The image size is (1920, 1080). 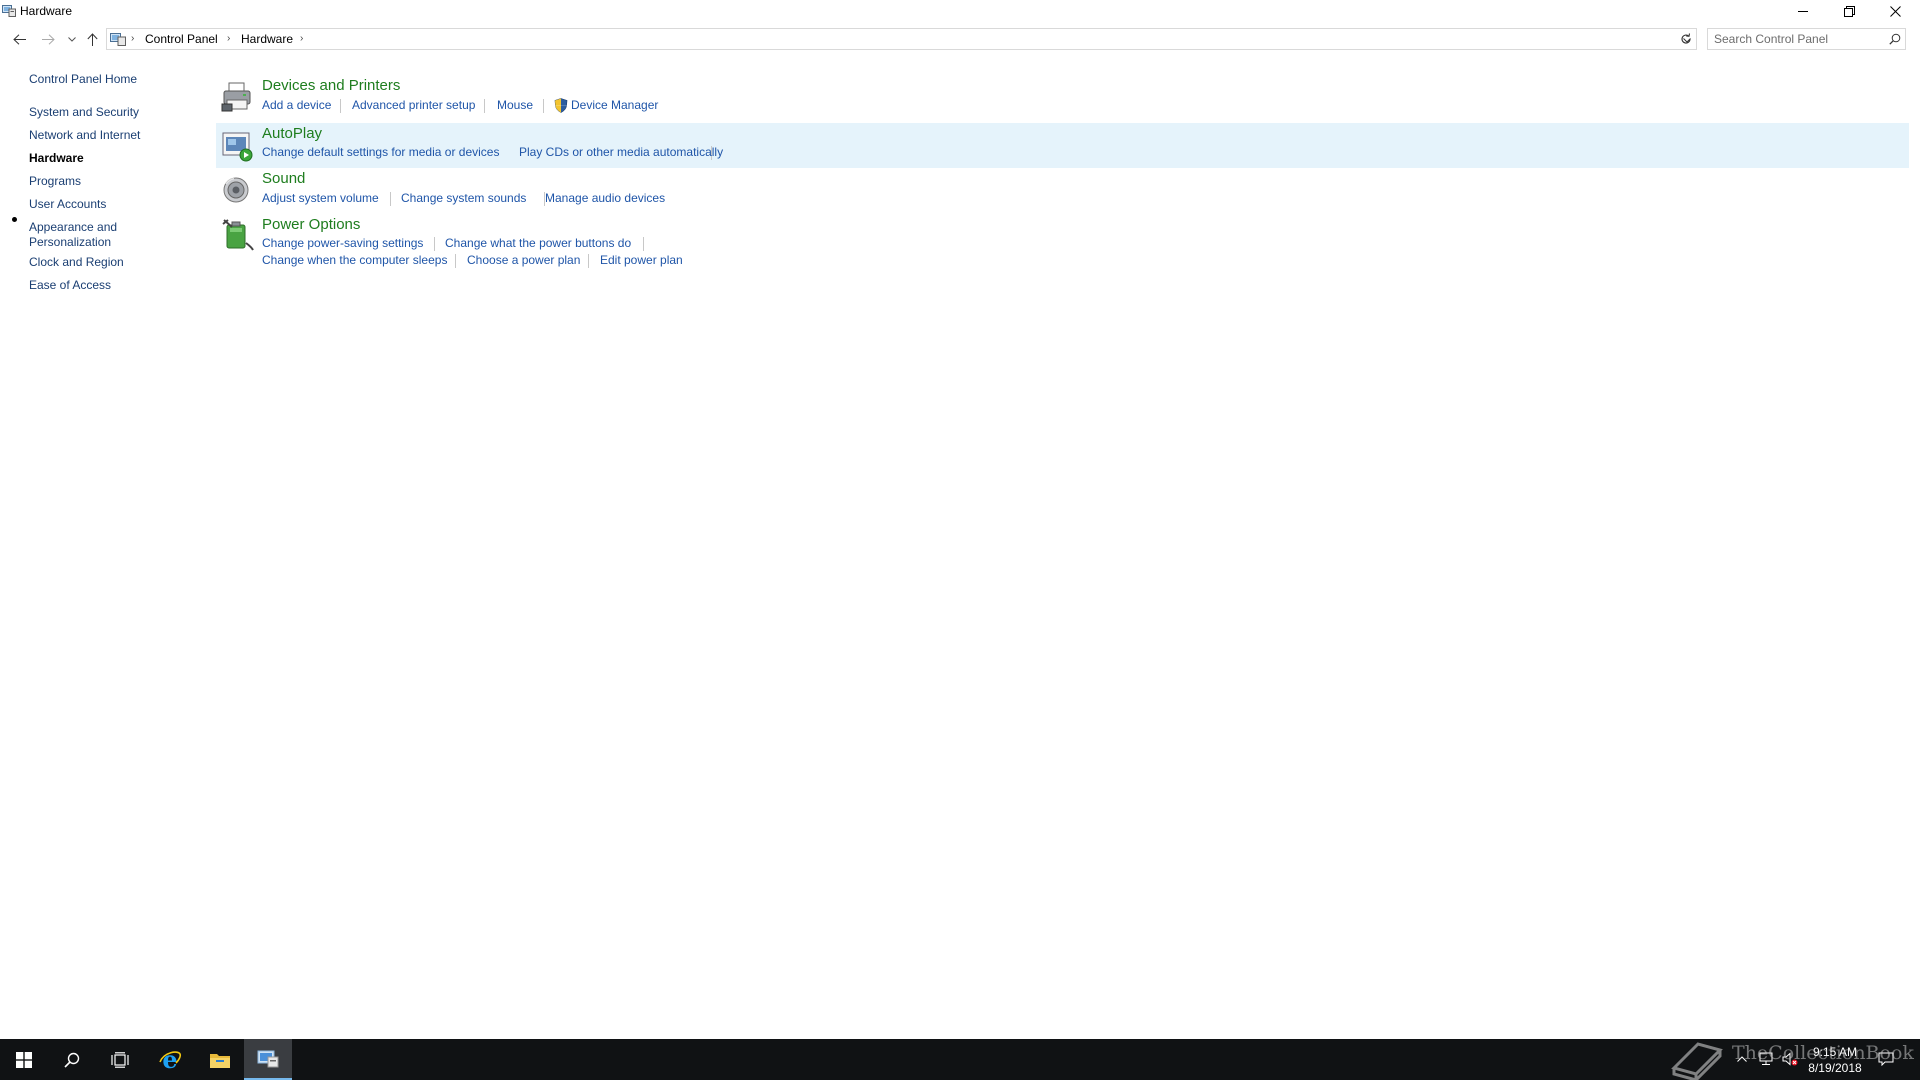 I want to click on active-bullet-icon, so click(x=14, y=219).